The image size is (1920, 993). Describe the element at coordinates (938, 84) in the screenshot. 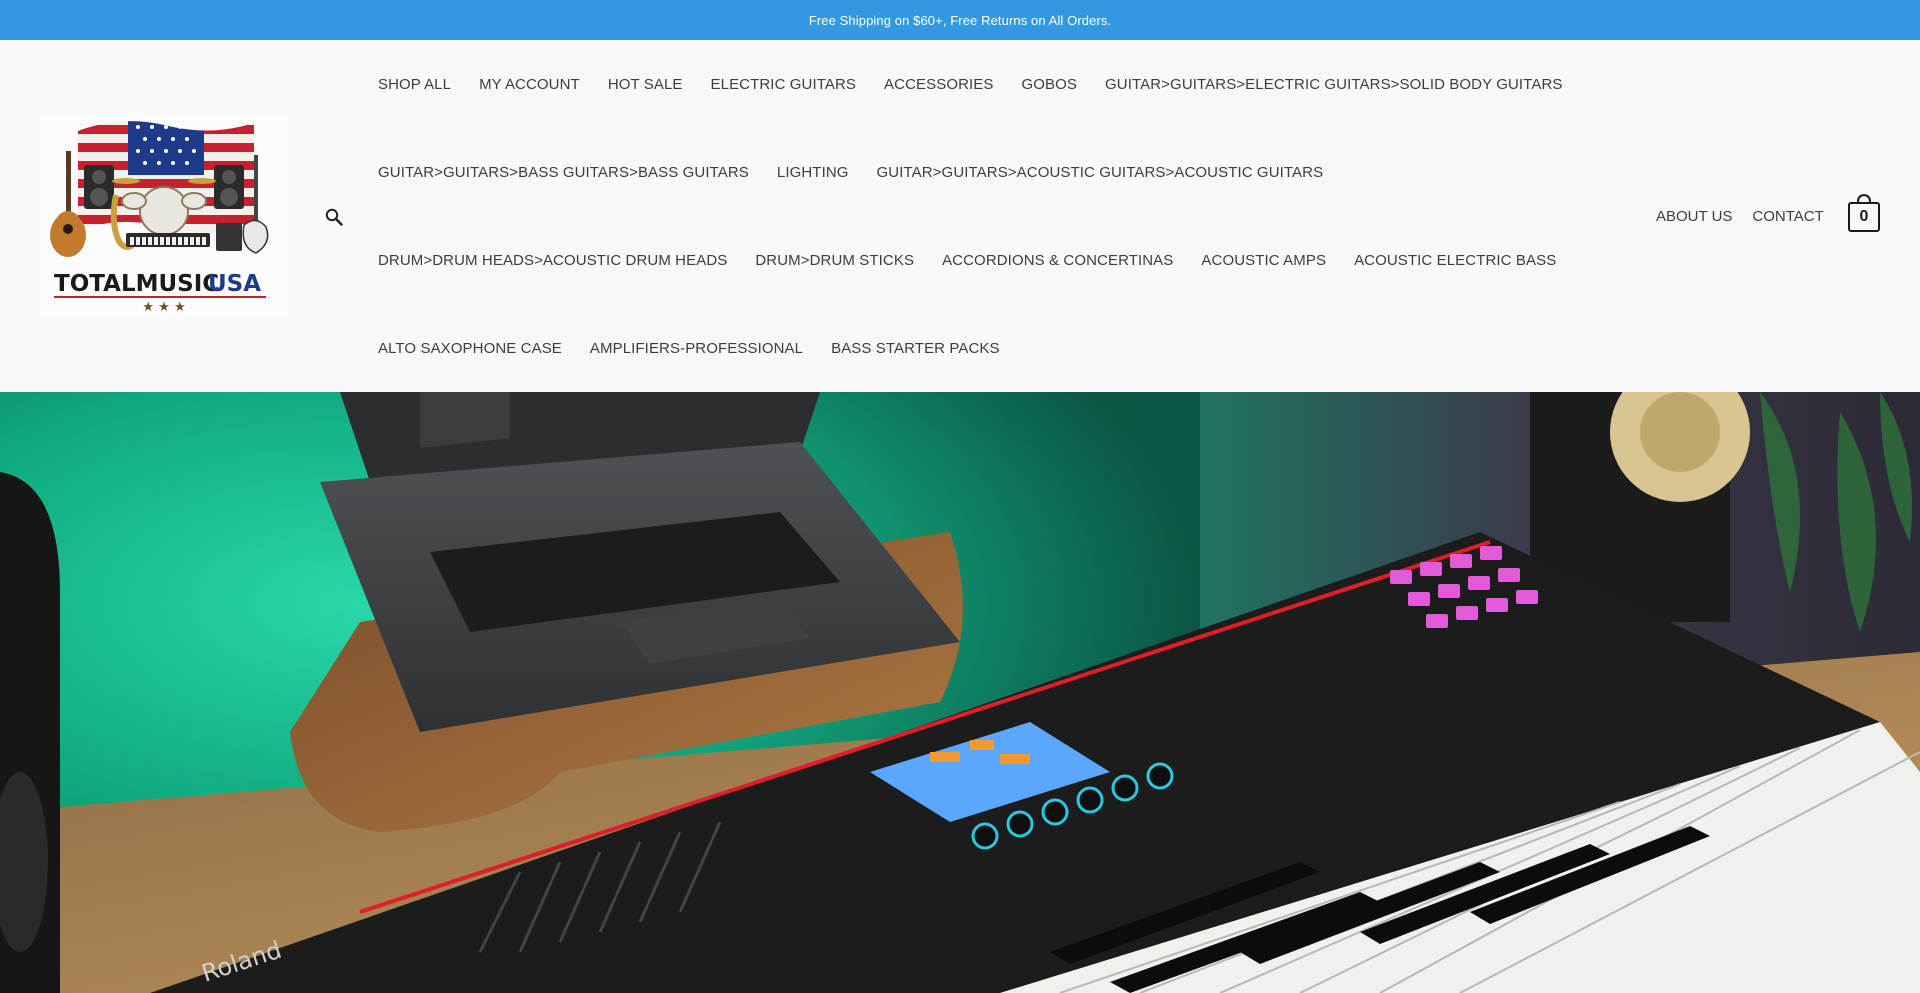

I see `nav-item-accessories: ACCESSORIES` at that location.